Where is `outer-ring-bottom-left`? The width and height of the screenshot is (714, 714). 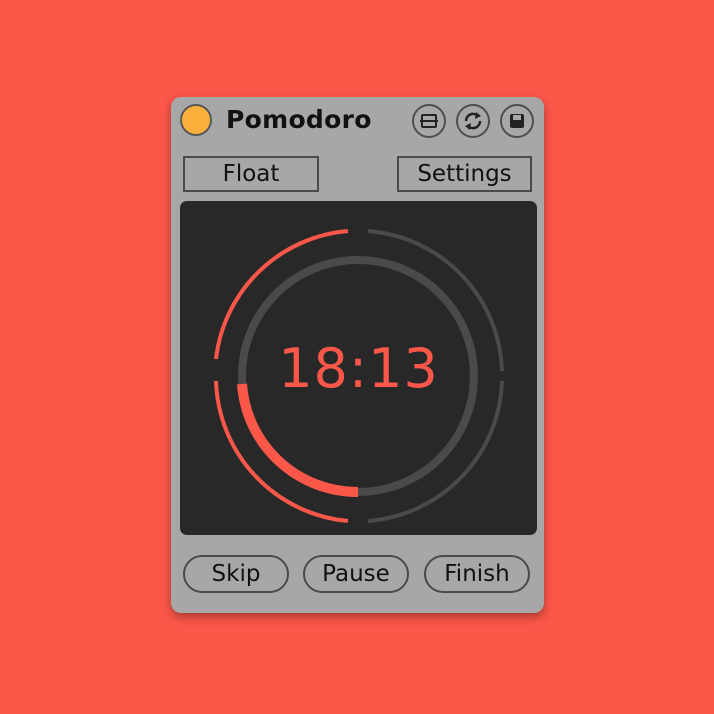 outer-ring-bottom-left is located at coordinates (281, 451).